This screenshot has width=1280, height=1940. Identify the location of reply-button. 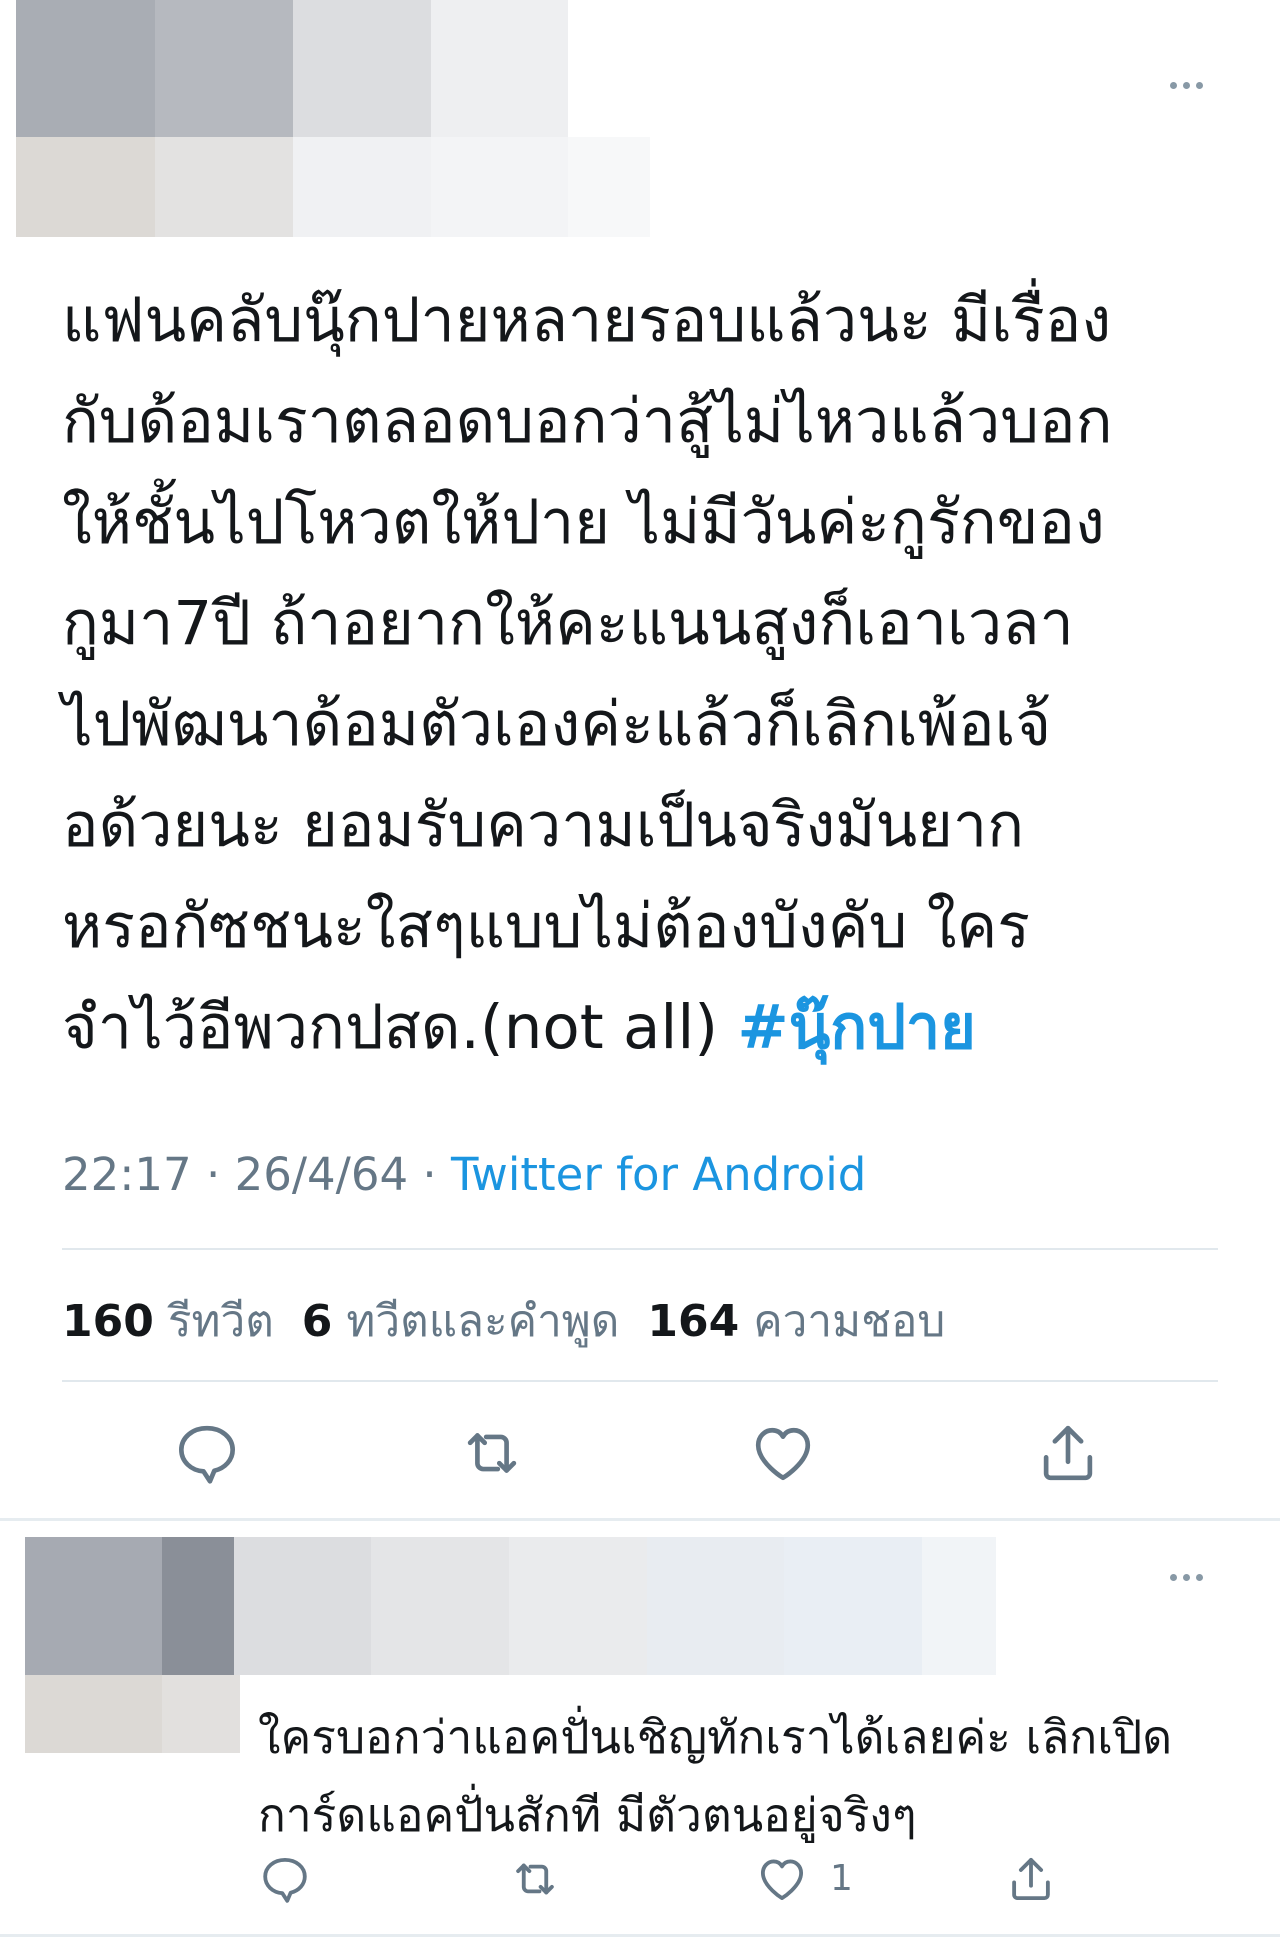
(207, 1453).